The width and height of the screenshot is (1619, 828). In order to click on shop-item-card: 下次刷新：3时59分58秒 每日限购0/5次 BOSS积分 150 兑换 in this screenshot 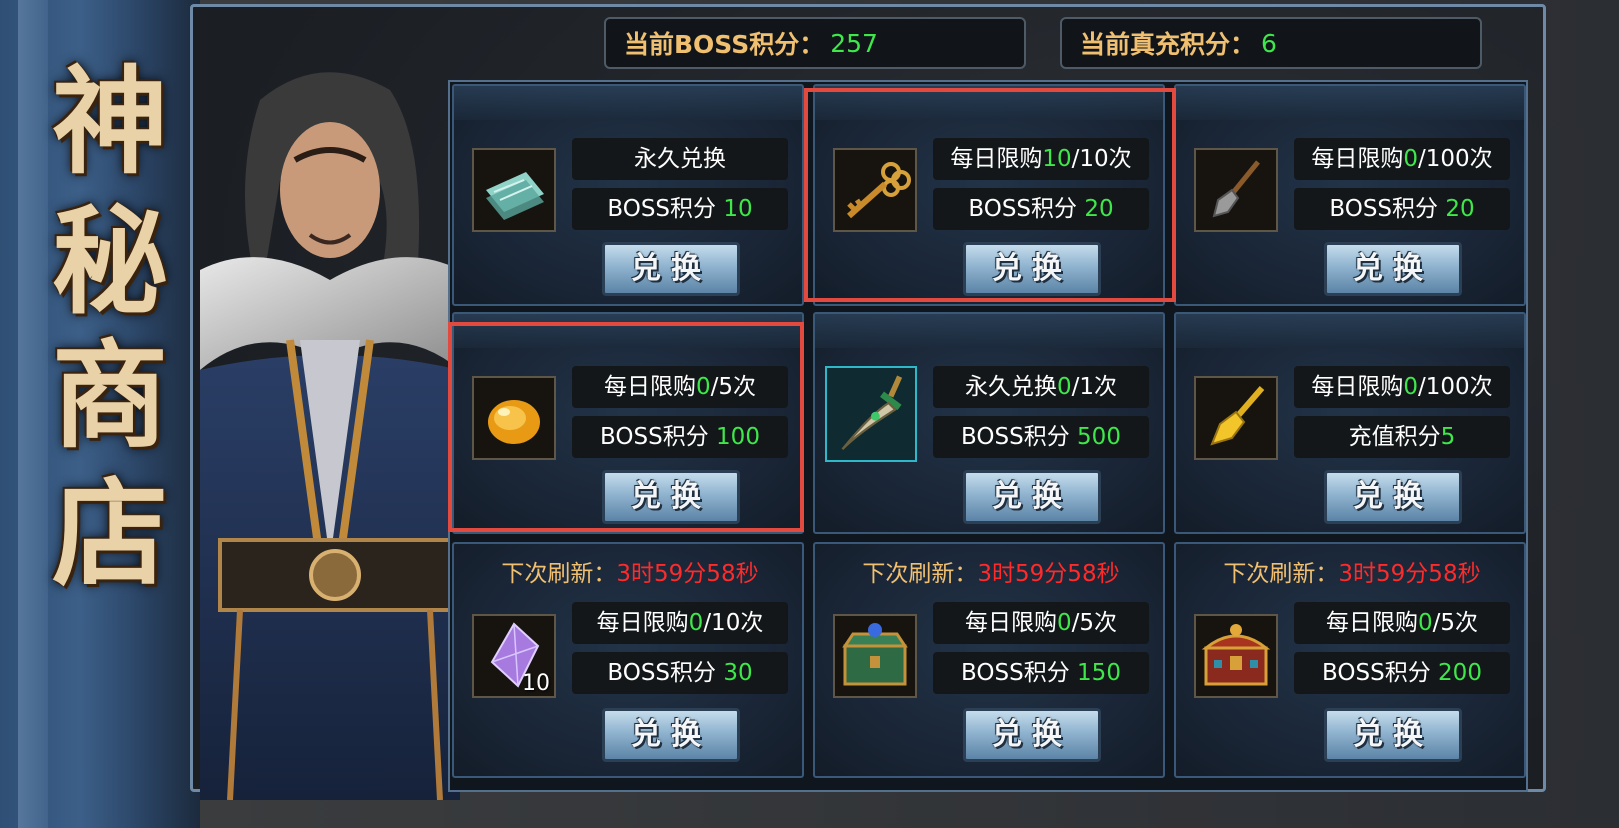, I will do `click(989, 660)`.